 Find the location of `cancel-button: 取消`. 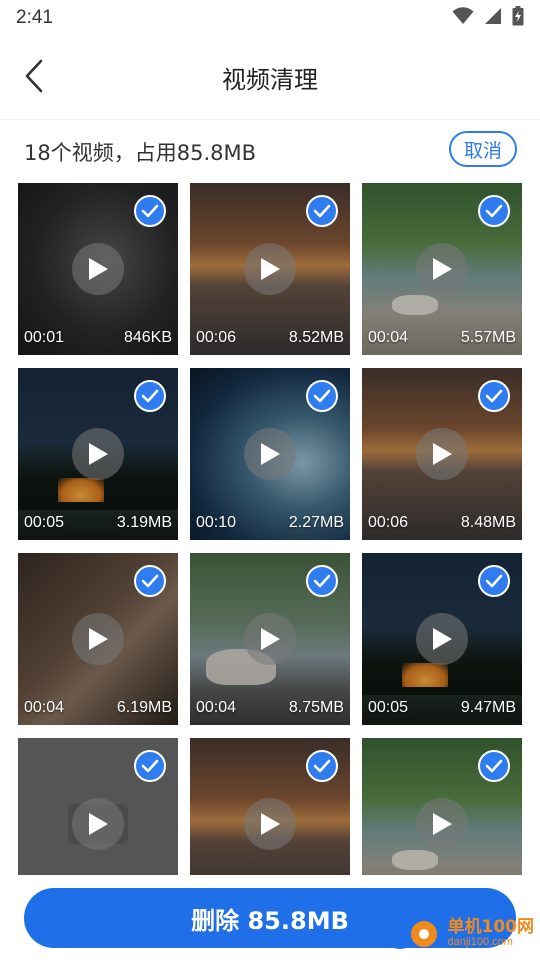

cancel-button: 取消 is located at coordinates (483, 149).